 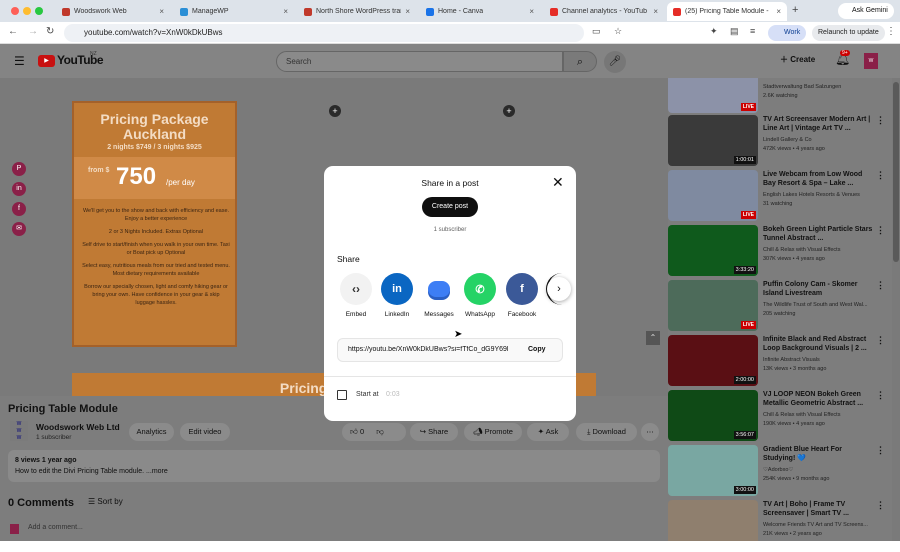 What do you see at coordinates (15, 11) in the screenshot?
I see `close-window-button` at bounding box center [15, 11].